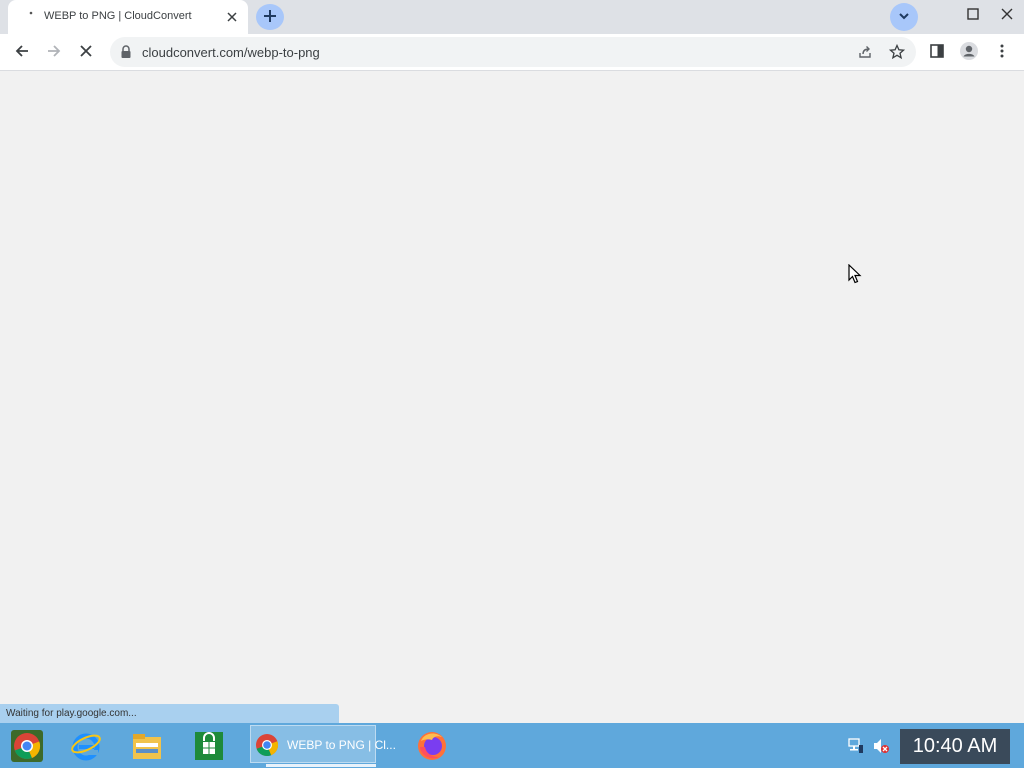 The image size is (1024, 768). I want to click on volume-muted-icon, so click(881, 746).